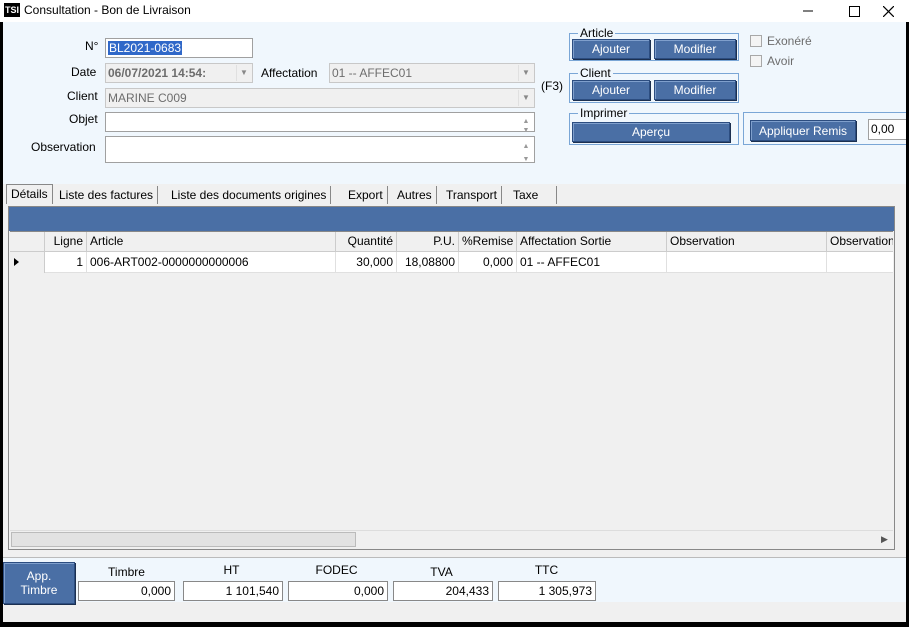  I want to click on date-dropdown-icon: ▼, so click(243, 73).